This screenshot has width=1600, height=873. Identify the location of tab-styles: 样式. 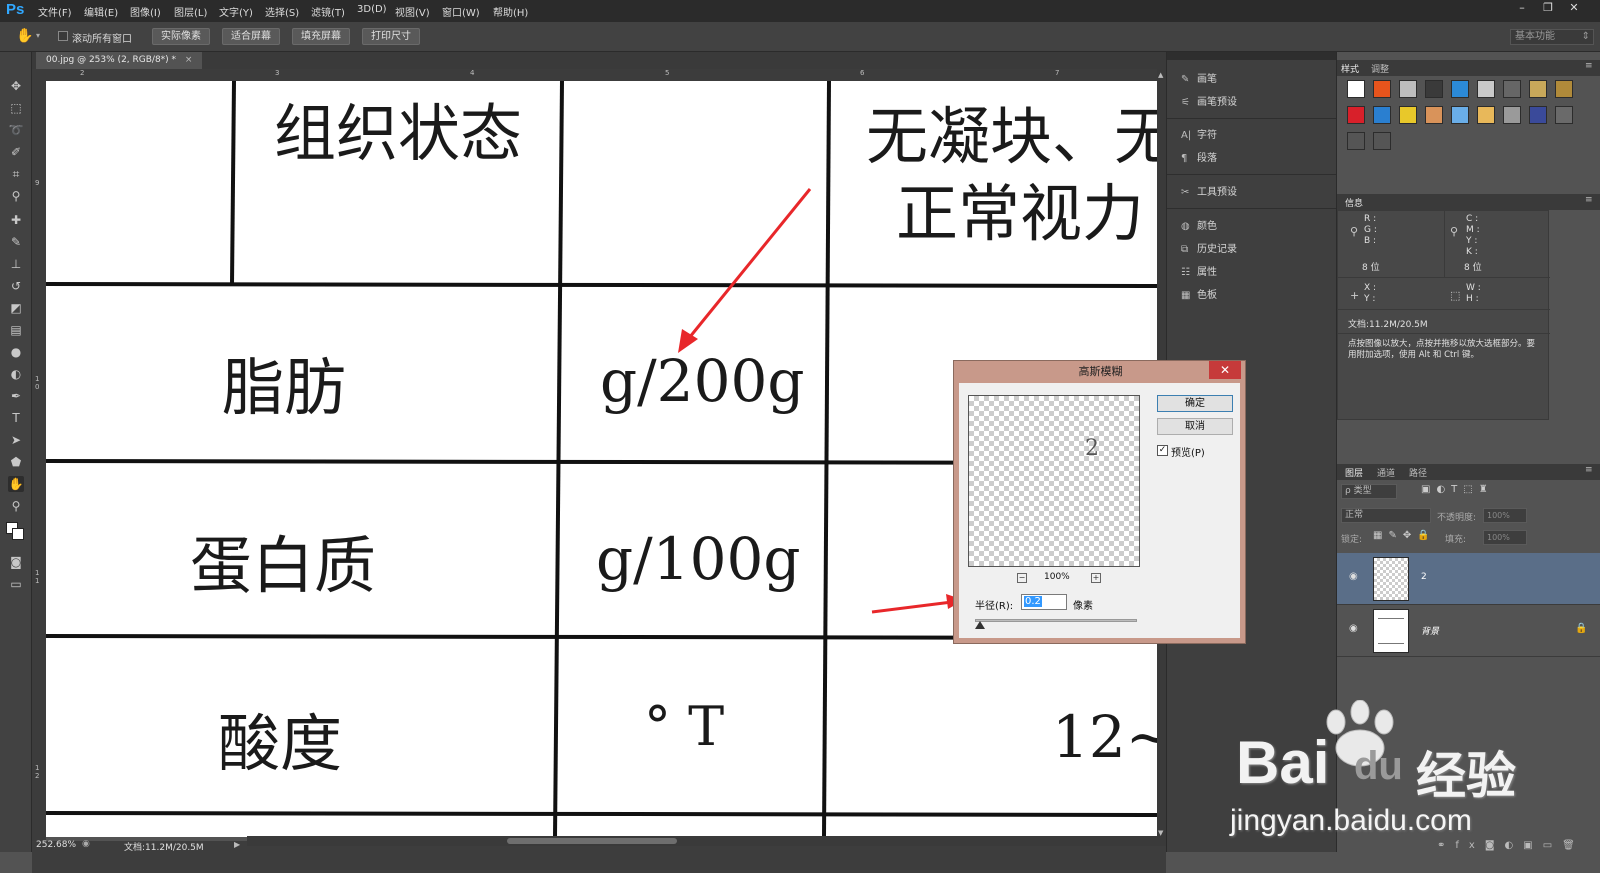
(1350, 68).